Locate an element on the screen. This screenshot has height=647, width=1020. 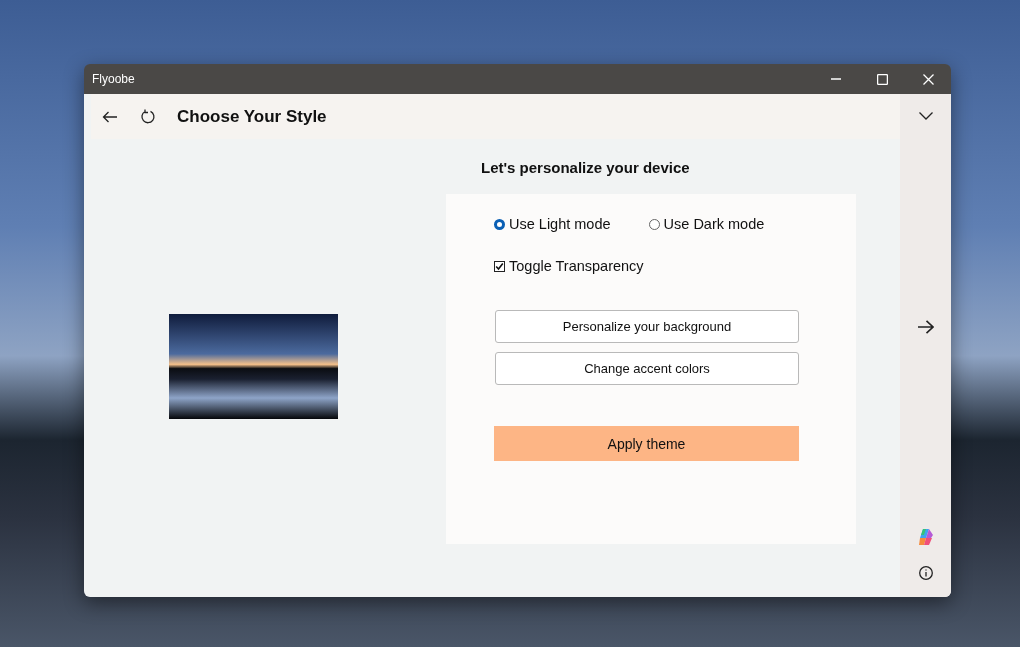
apply-theme-button: Apply theme is located at coordinates (646, 443).